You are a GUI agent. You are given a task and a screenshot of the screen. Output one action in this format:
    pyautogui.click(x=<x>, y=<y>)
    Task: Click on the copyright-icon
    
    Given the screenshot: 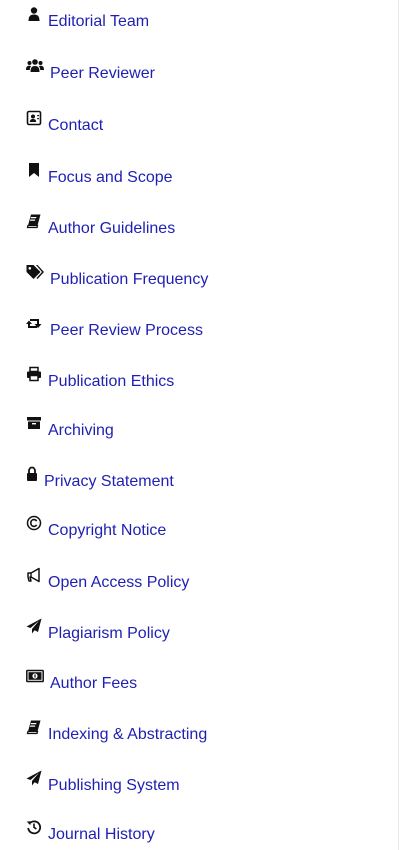 What is the action you would take?
    pyautogui.click(x=34, y=523)
    